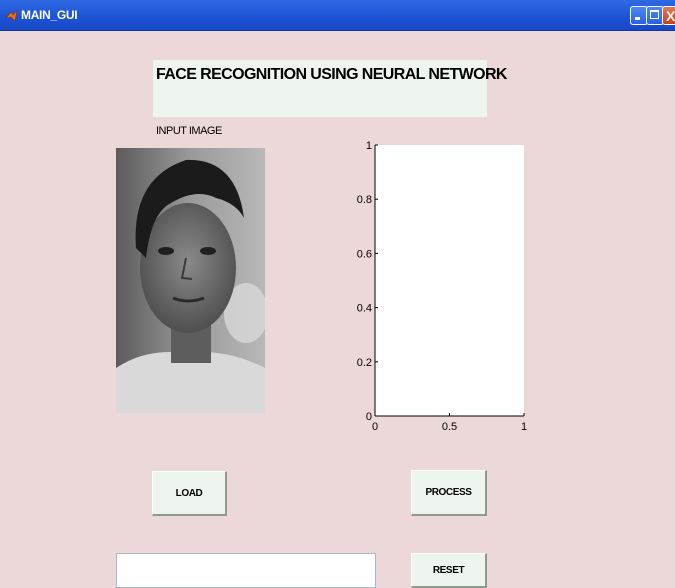 Image resolution: width=675 pixels, height=588 pixels. Describe the element at coordinates (337, 15) in the screenshot. I see `window-titlebar: MAIN_GUI X` at that location.